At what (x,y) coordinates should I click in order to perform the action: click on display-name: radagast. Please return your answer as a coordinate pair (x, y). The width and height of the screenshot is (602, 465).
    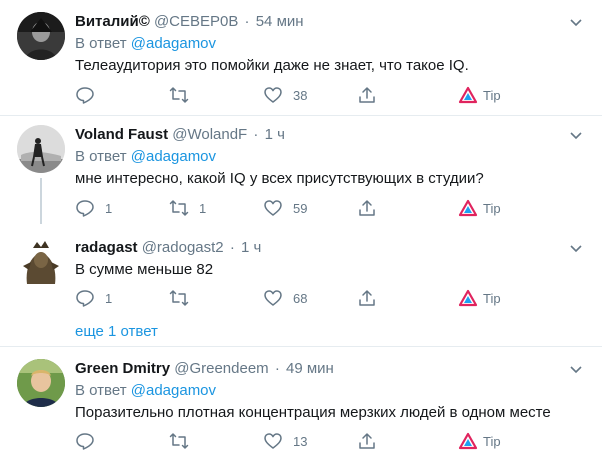
    Looking at the image, I should click on (106, 247).